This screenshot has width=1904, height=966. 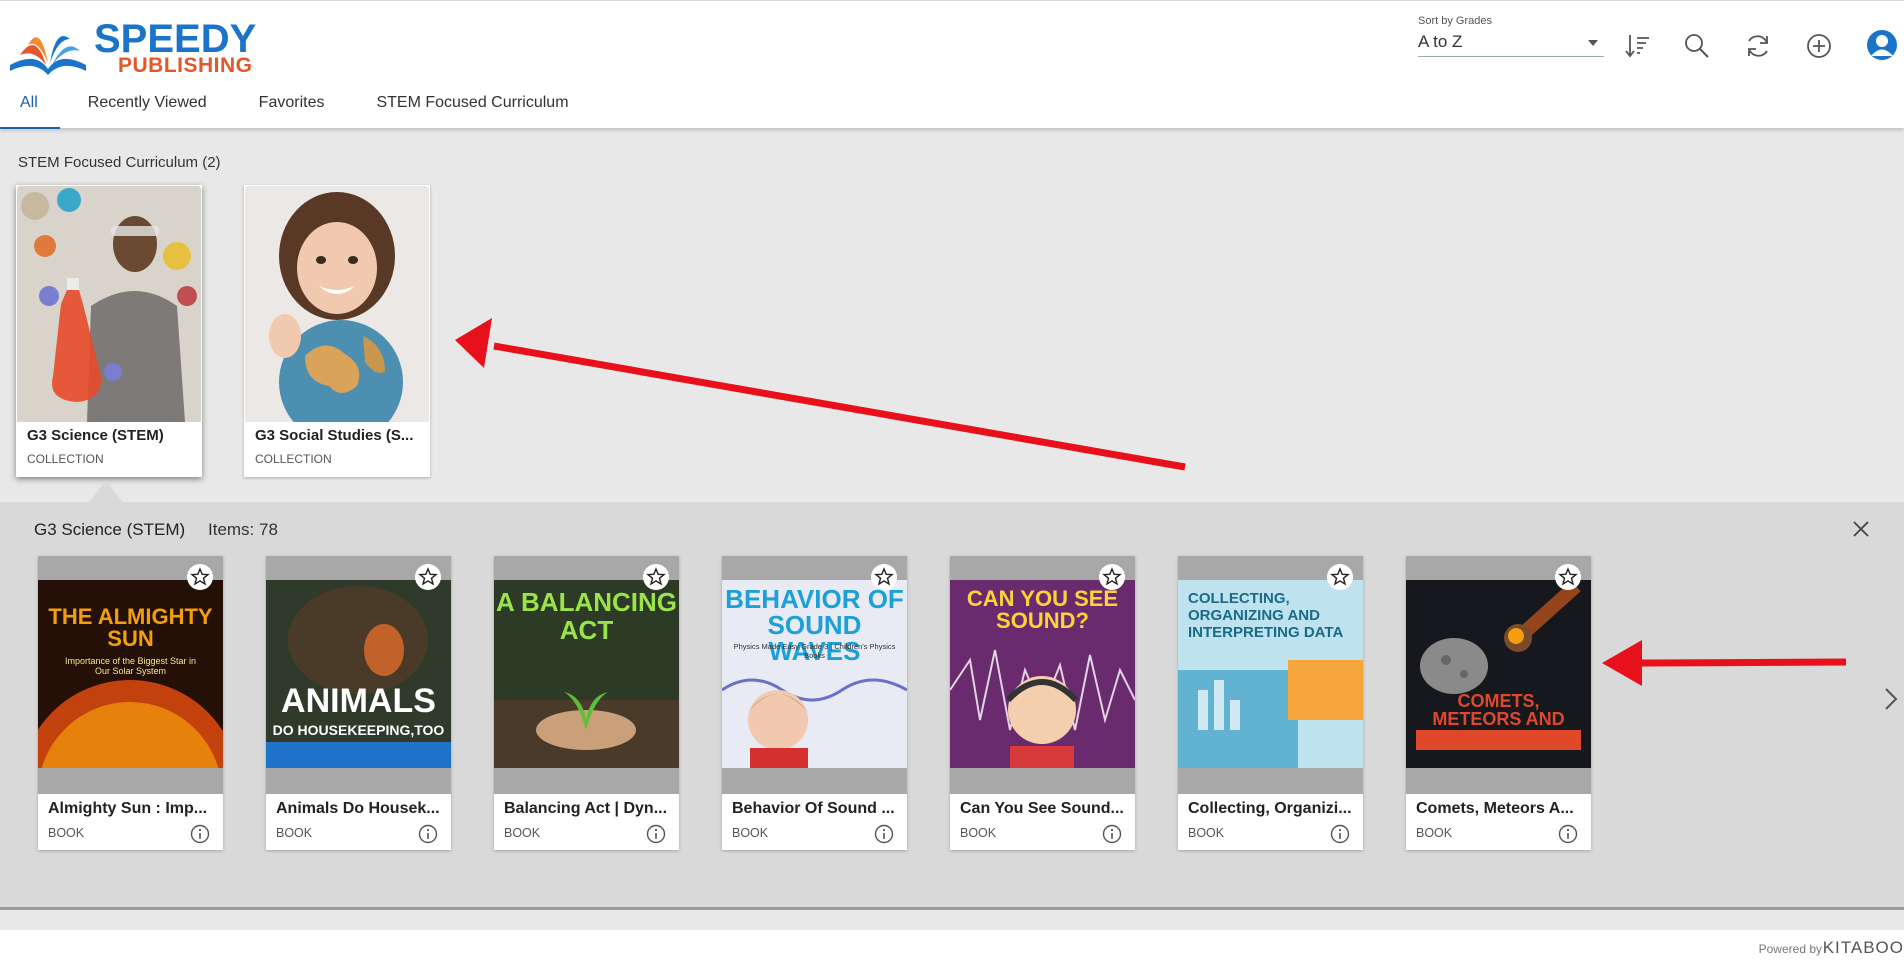 I want to click on panel-title: G3 Science (STEM), so click(x=110, y=529).